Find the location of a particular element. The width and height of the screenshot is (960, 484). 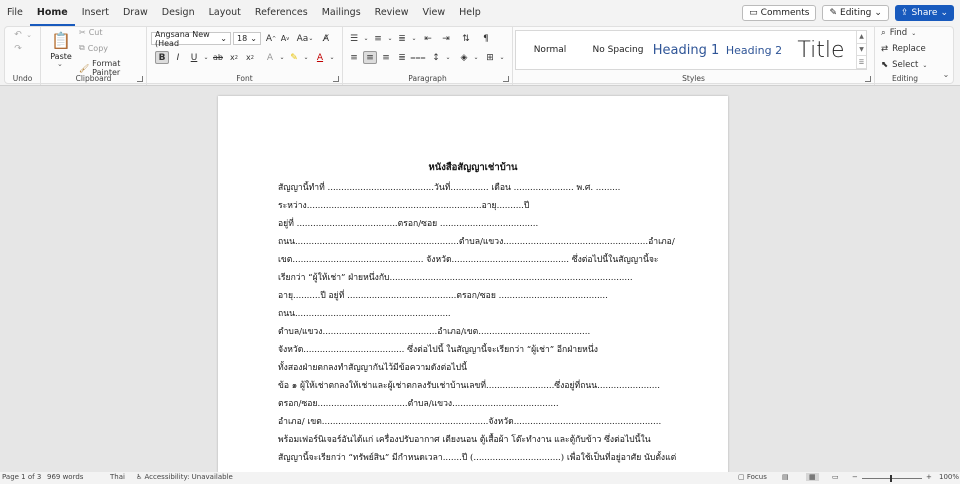

scroll-down-icon: ▼ is located at coordinates (861, 50).